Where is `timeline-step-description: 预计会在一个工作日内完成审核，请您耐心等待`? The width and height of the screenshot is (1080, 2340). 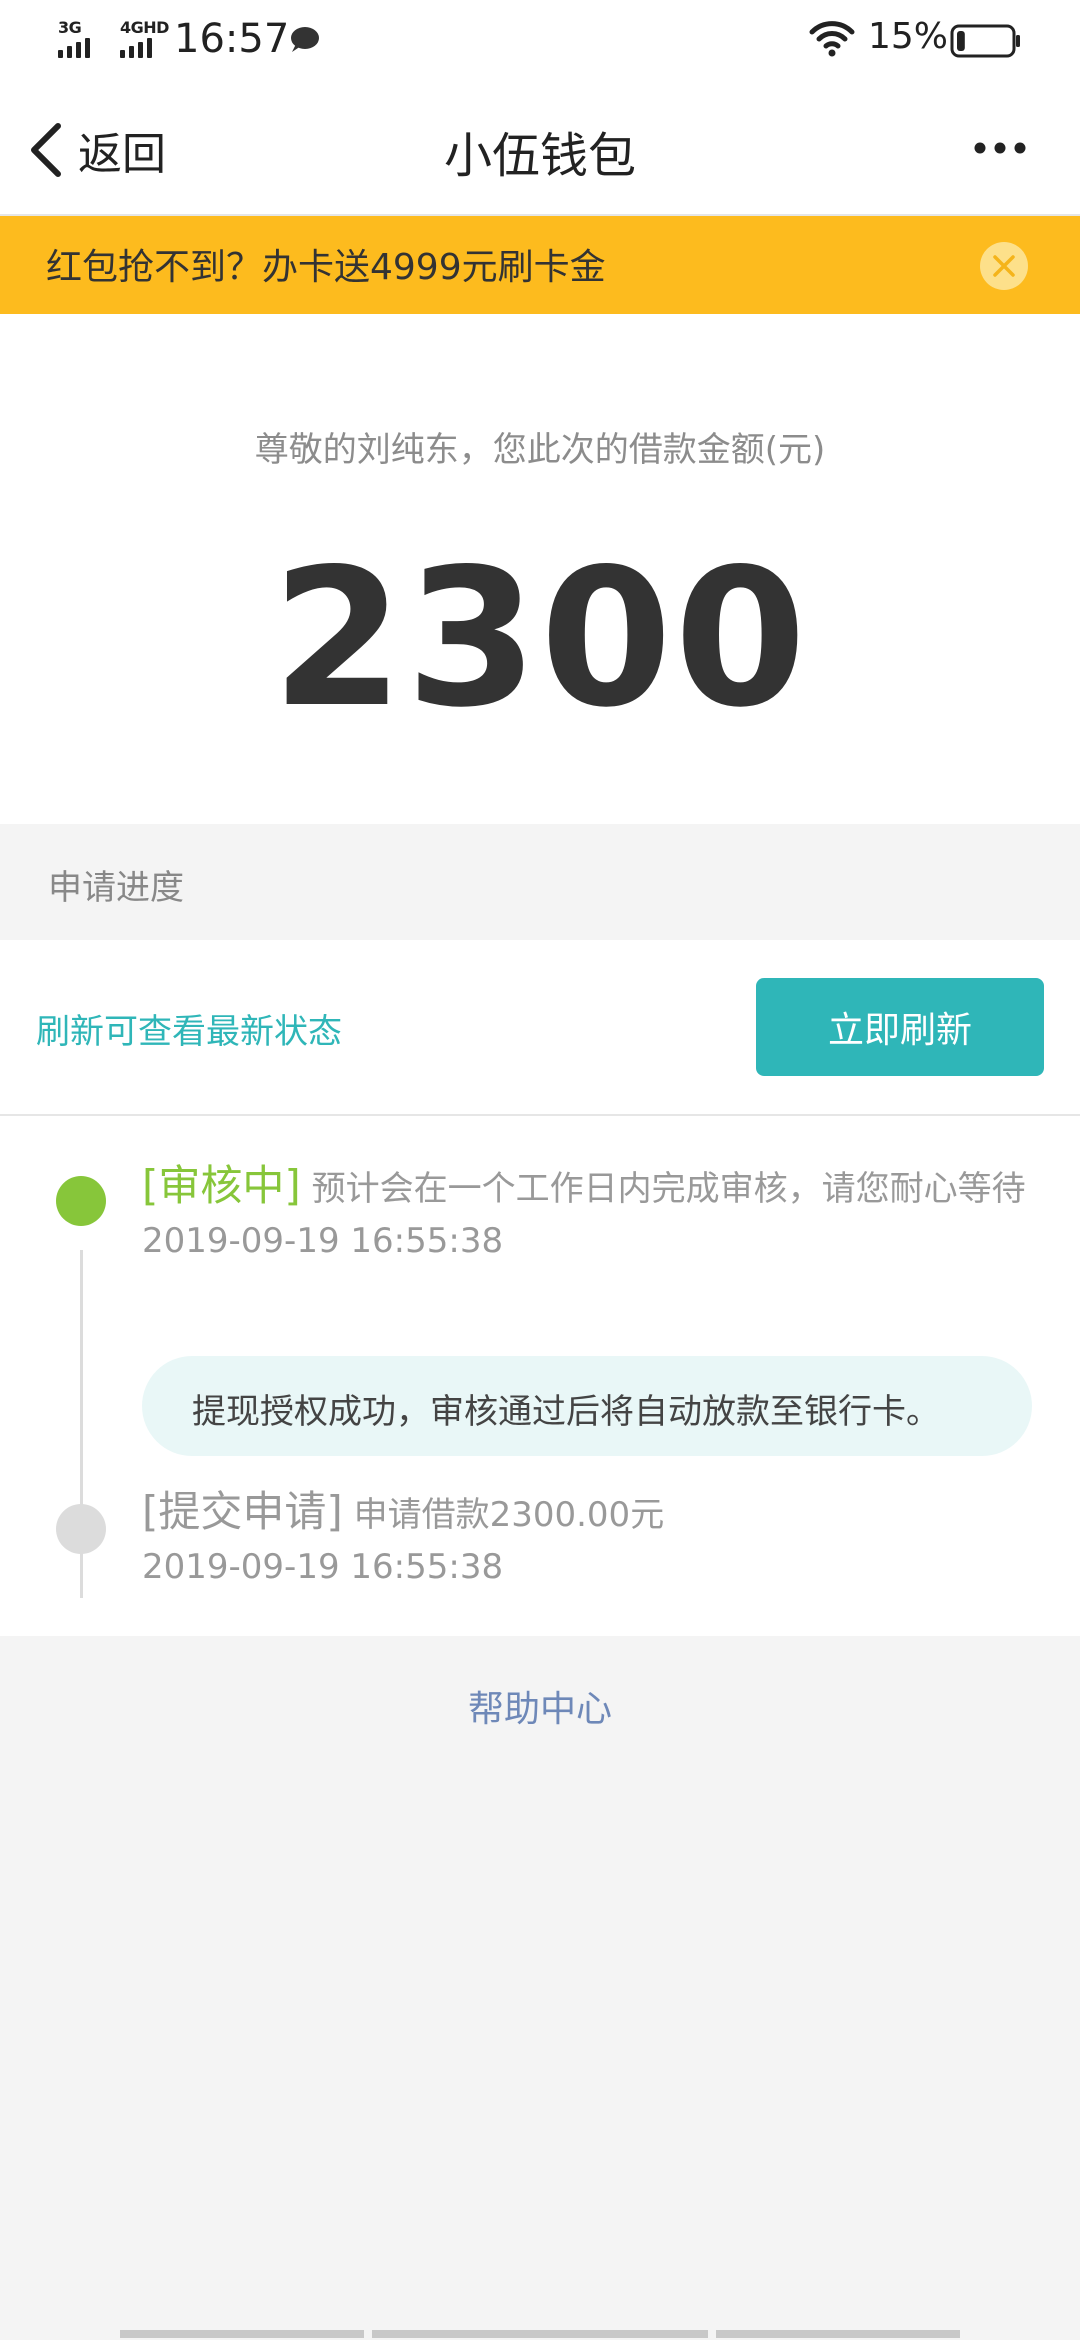 timeline-step-description: 预计会在一个工作日内完成审核，请您耐心等待 is located at coordinates (668, 1189).